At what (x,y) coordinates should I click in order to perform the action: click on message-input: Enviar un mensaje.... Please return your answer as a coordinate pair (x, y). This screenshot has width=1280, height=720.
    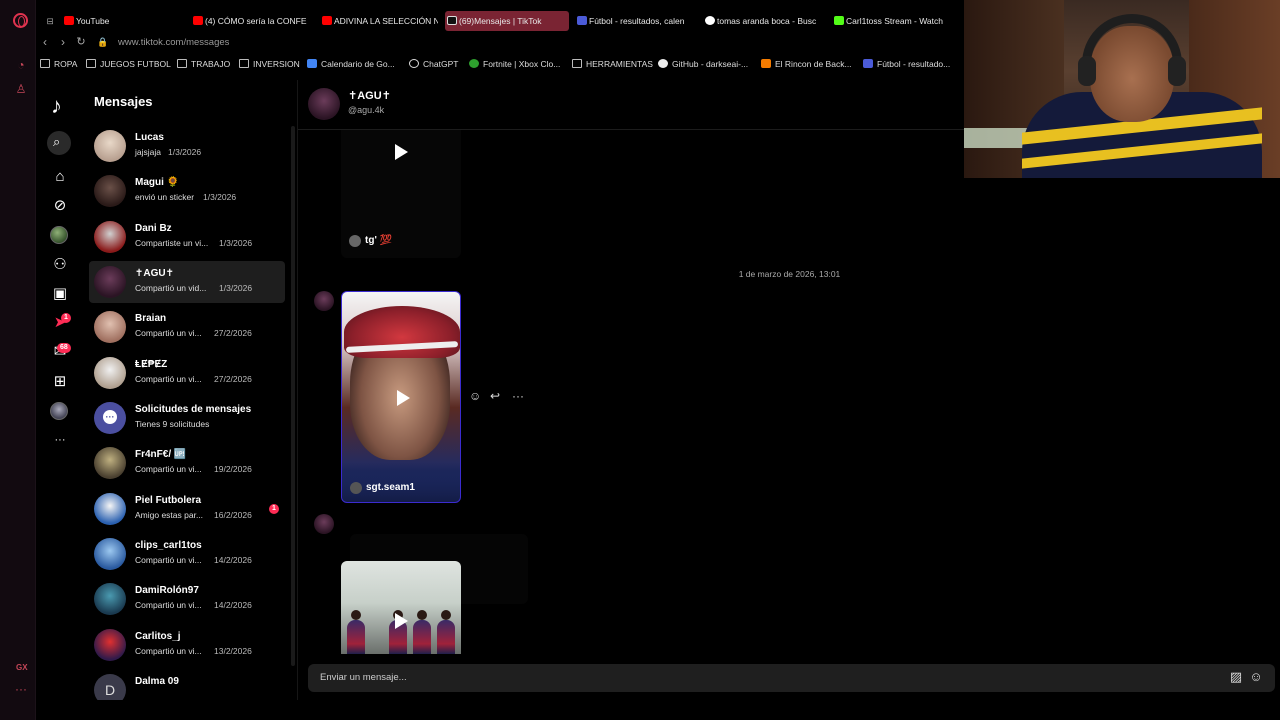
    Looking at the image, I should click on (363, 677).